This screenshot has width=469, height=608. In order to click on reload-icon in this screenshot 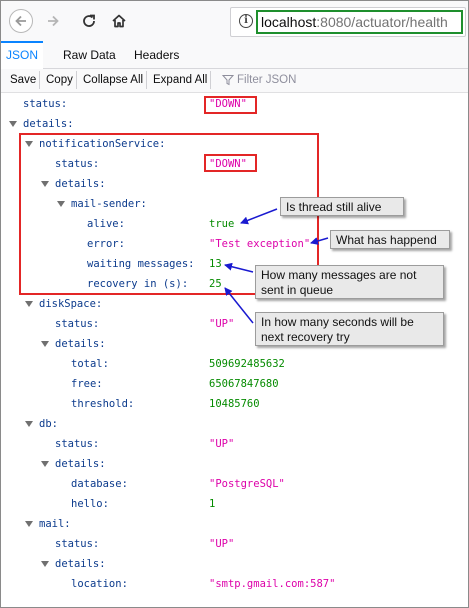, I will do `click(89, 20)`.